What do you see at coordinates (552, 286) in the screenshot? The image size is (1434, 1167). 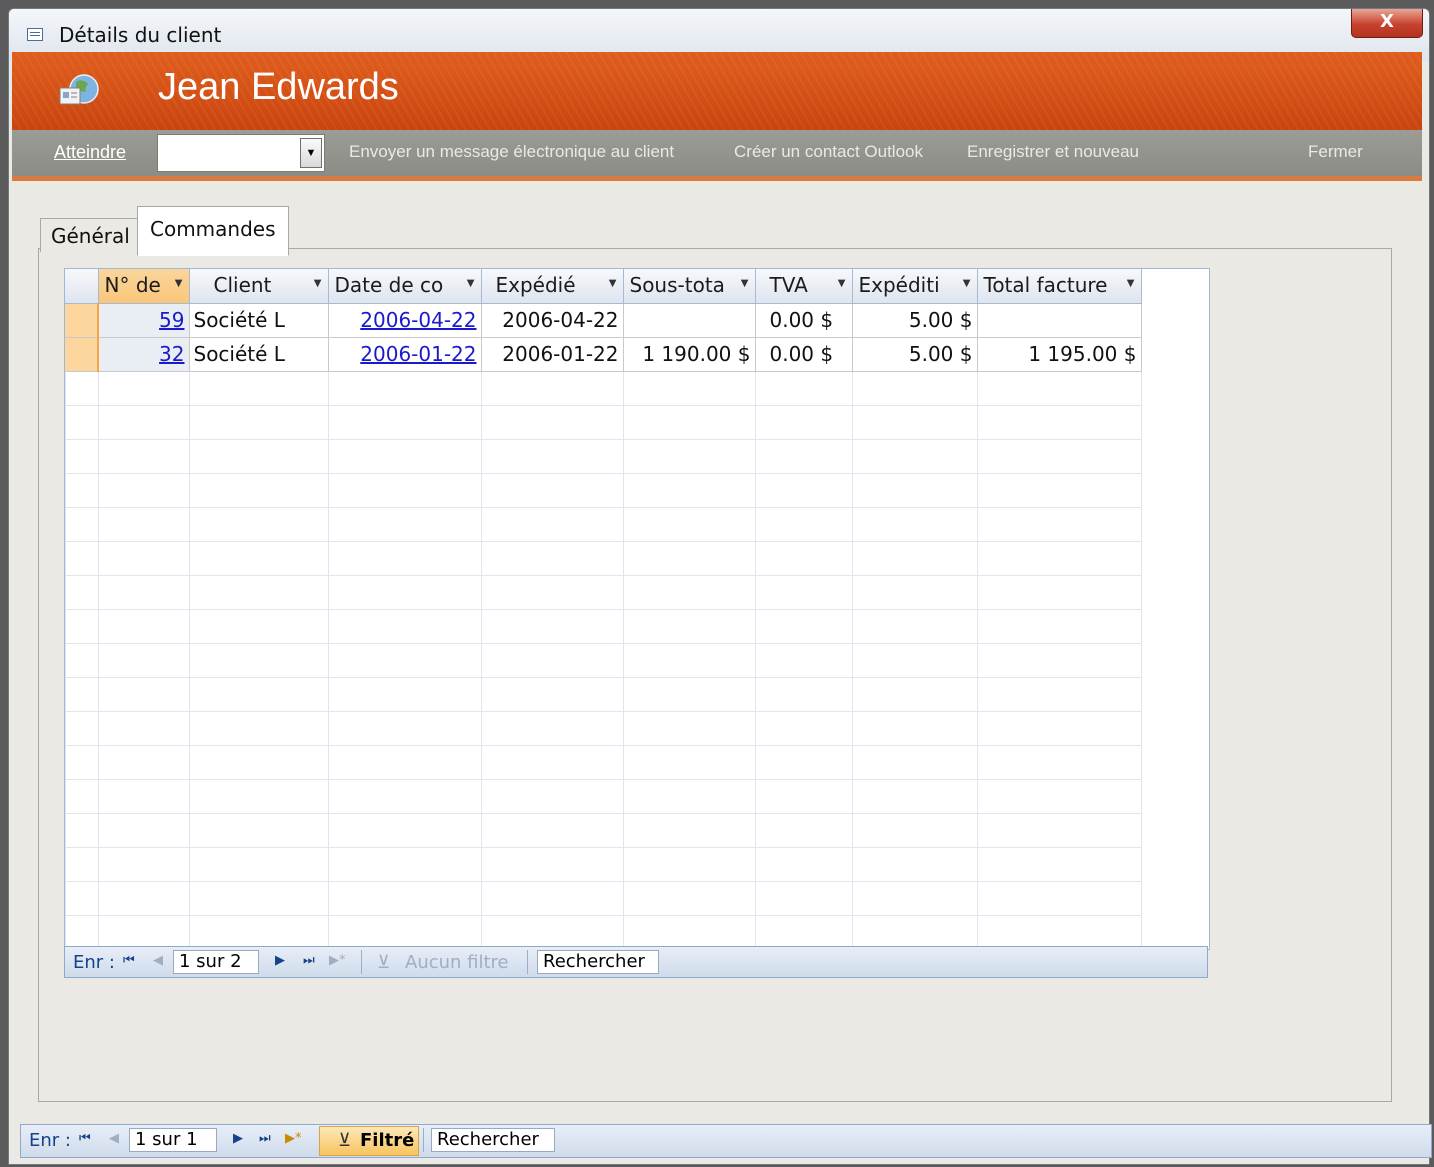 I see `column-header-shipped: Expédié ▼` at bounding box center [552, 286].